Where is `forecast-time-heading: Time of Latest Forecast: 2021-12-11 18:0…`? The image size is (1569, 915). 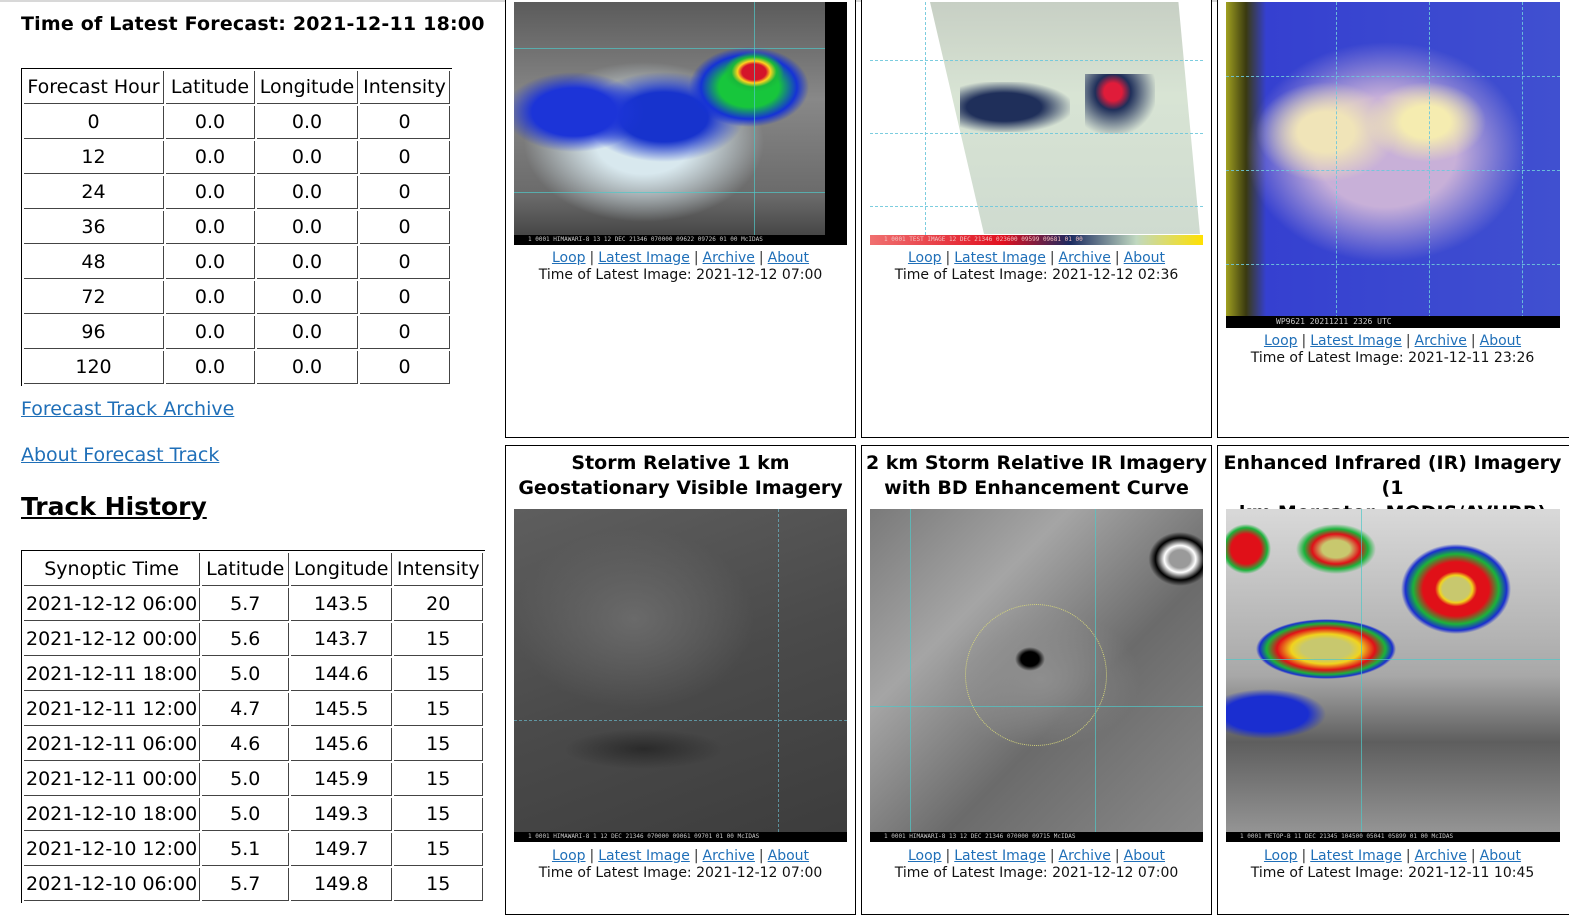
forecast-time-heading: Time of Latest Forecast: 2021-12-11 18:0… is located at coordinates (253, 24).